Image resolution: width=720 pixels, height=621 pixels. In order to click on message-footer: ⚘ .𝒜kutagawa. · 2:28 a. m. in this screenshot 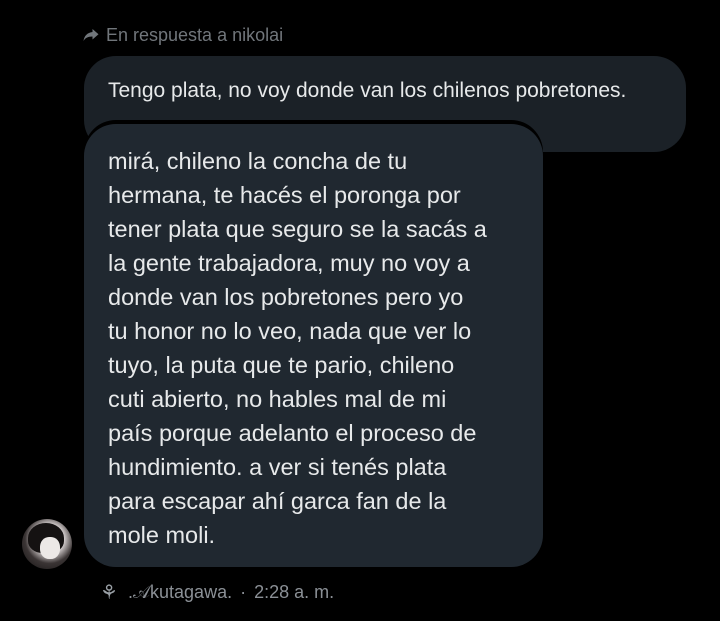, I will do `click(216, 592)`.